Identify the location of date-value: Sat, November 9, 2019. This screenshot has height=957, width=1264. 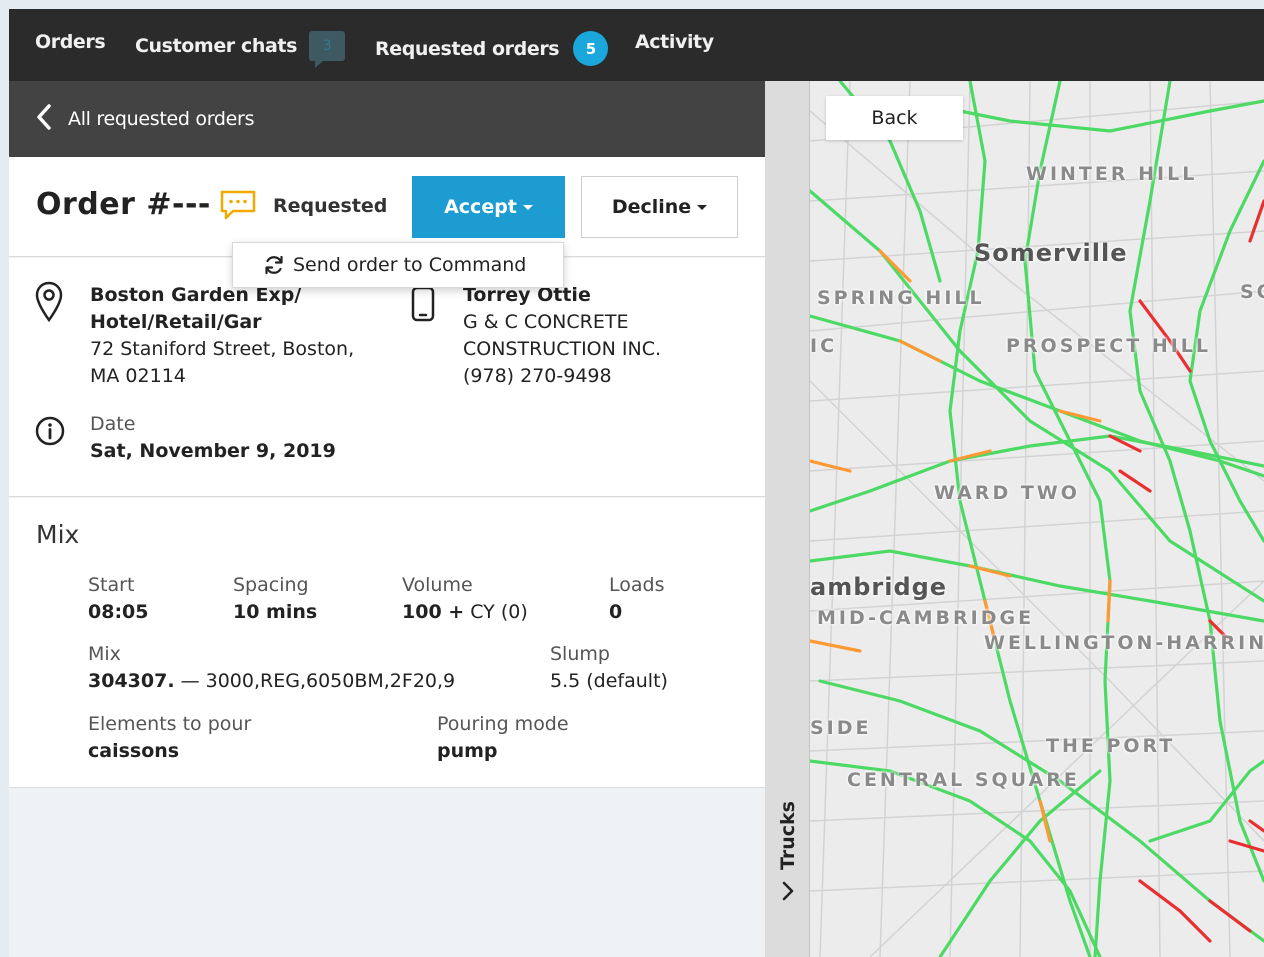
(213, 451).